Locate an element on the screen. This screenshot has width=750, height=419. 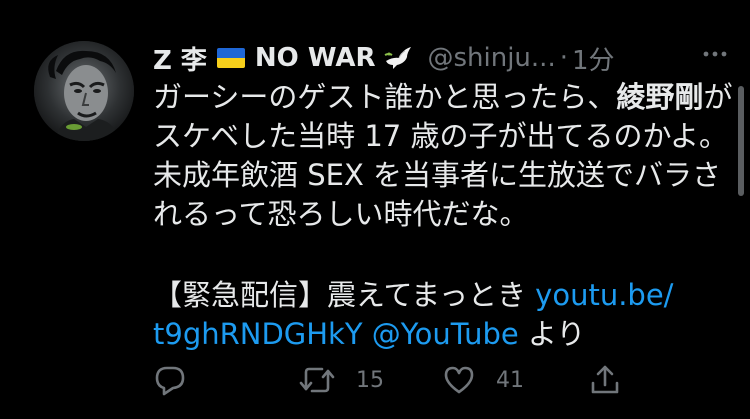
youtube-link: youtu.be/ is located at coordinates (604, 295).